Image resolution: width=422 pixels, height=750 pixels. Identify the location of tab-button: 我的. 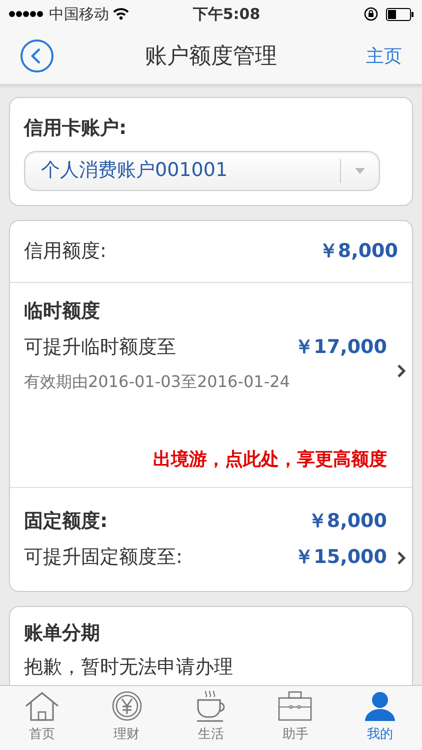
(380, 718).